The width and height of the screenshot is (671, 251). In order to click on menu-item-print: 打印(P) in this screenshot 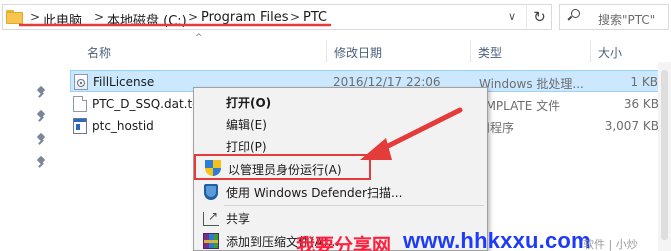, I will do `click(340, 145)`.